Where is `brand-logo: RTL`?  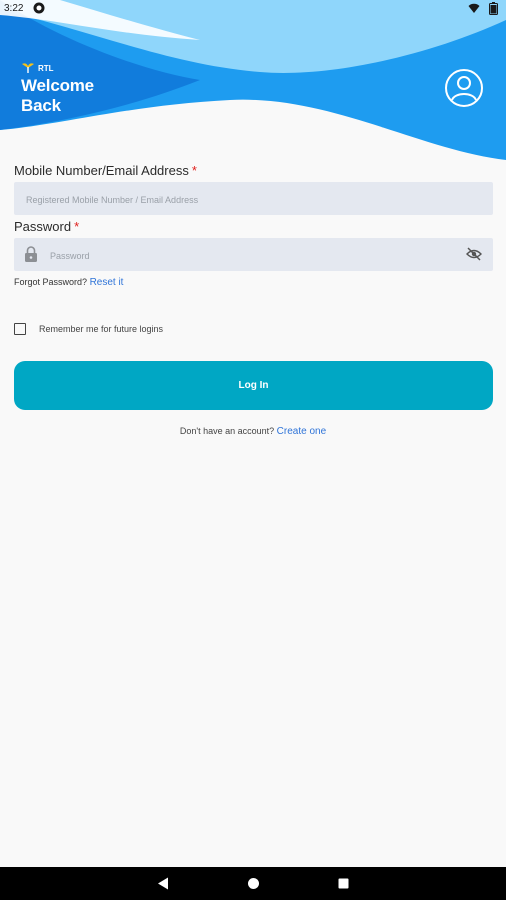 brand-logo: RTL is located at coordinates (71, 68).